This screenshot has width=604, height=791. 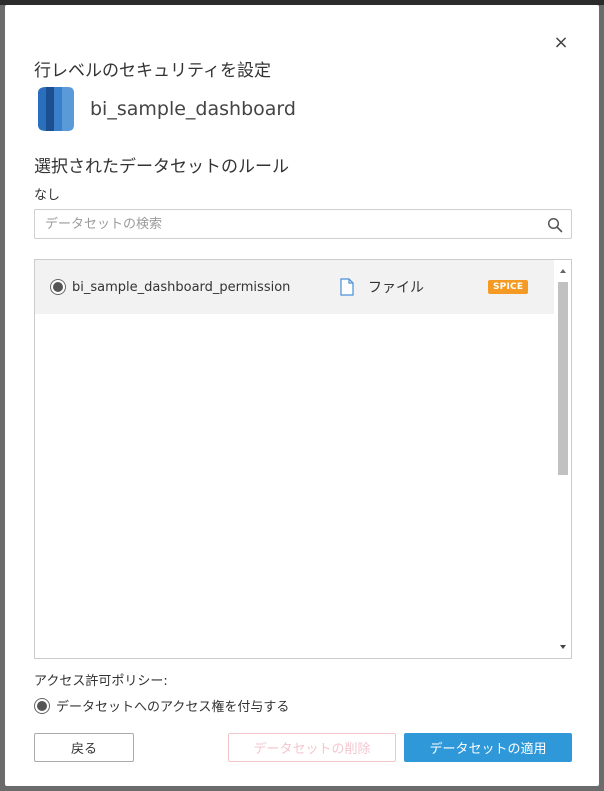 What do you see at coordinates (561, 43) in the screenshot?
I see `close-icon: ×` at bounding box center [561, 43].